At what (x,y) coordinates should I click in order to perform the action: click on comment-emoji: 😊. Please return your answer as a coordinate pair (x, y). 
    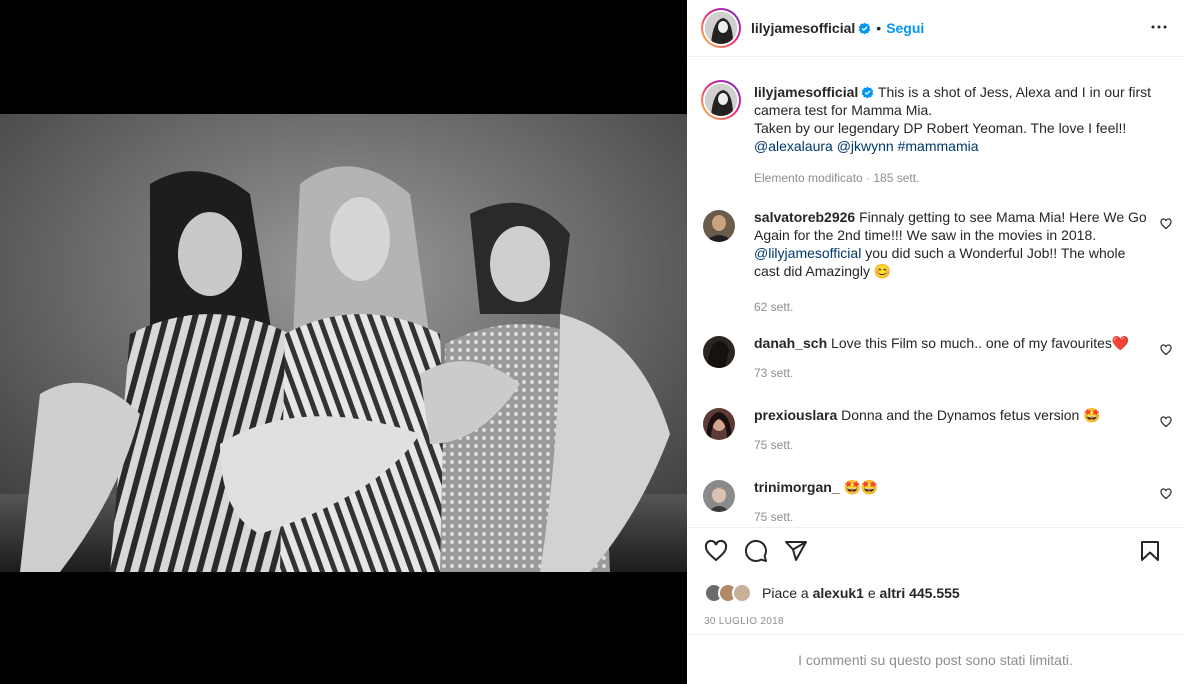
    Looking at the image, I should click on (882, 271).